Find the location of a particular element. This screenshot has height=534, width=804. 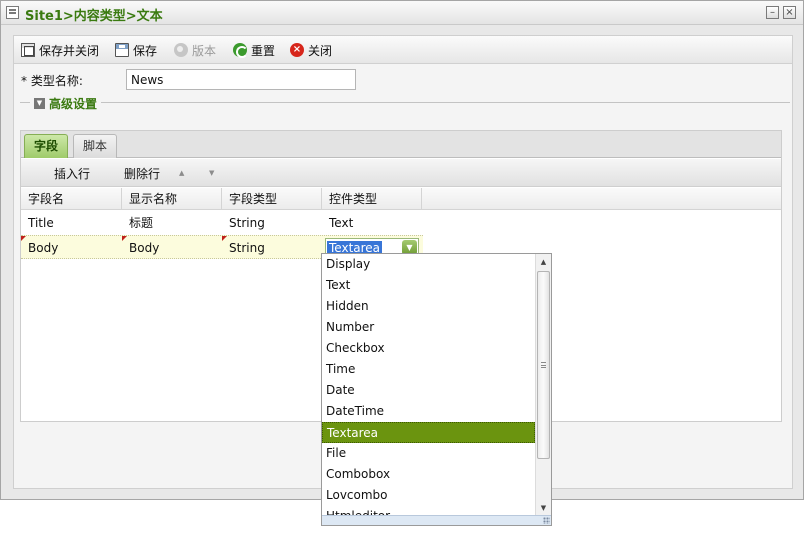

move-up-icon: ▲ is located at coordinates (181, 173).